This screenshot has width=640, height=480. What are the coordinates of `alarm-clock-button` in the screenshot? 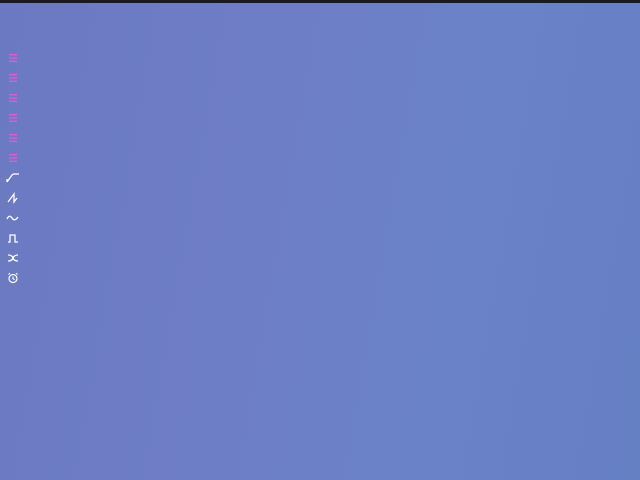 It's located at (13, 278).